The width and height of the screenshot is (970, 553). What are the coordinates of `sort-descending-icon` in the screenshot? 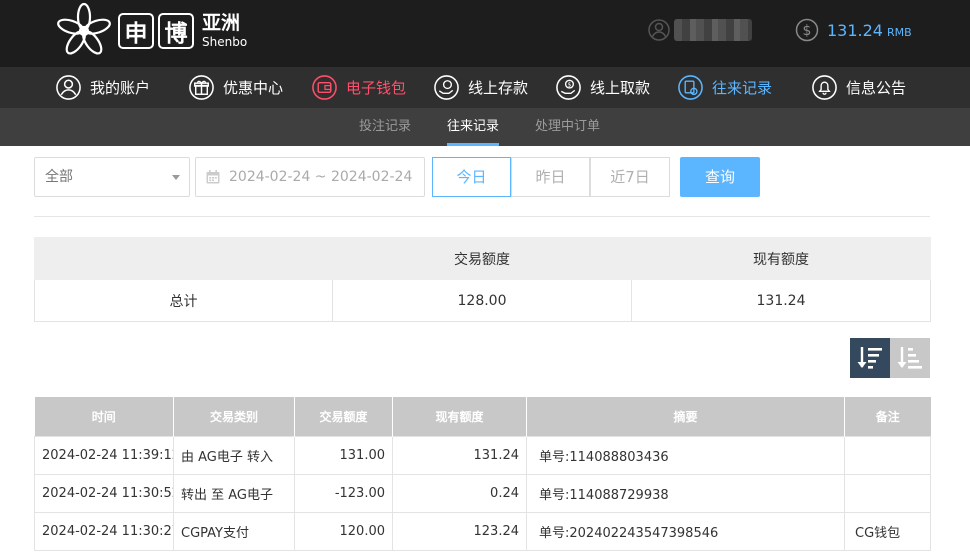 It's located at (869, 358).